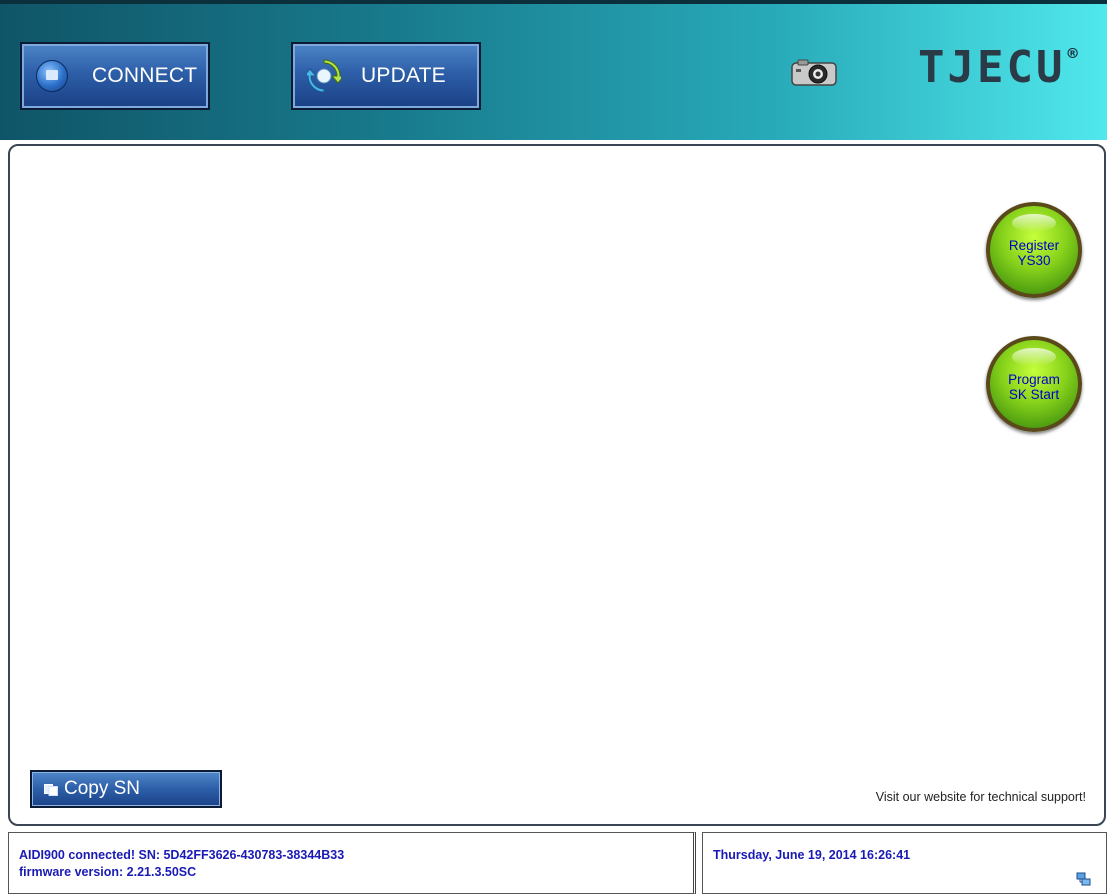  What do you see at coordinates (904, 863) in the screenshot?
I see `datetime-panel: Thursday, June 19, 2014 16:26:41` at bounding box center [904, 863].